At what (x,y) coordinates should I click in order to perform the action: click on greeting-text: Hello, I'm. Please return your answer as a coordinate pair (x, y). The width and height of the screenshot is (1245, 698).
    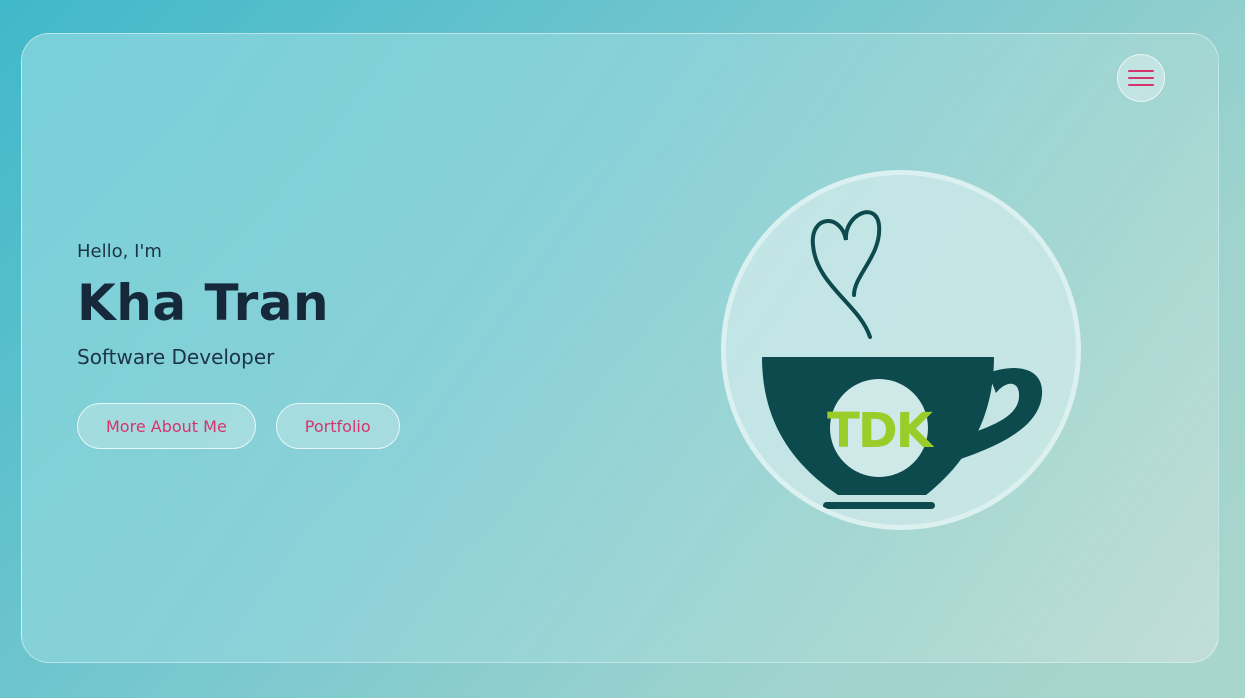
    Looking at the image, I should click on (119, 251).